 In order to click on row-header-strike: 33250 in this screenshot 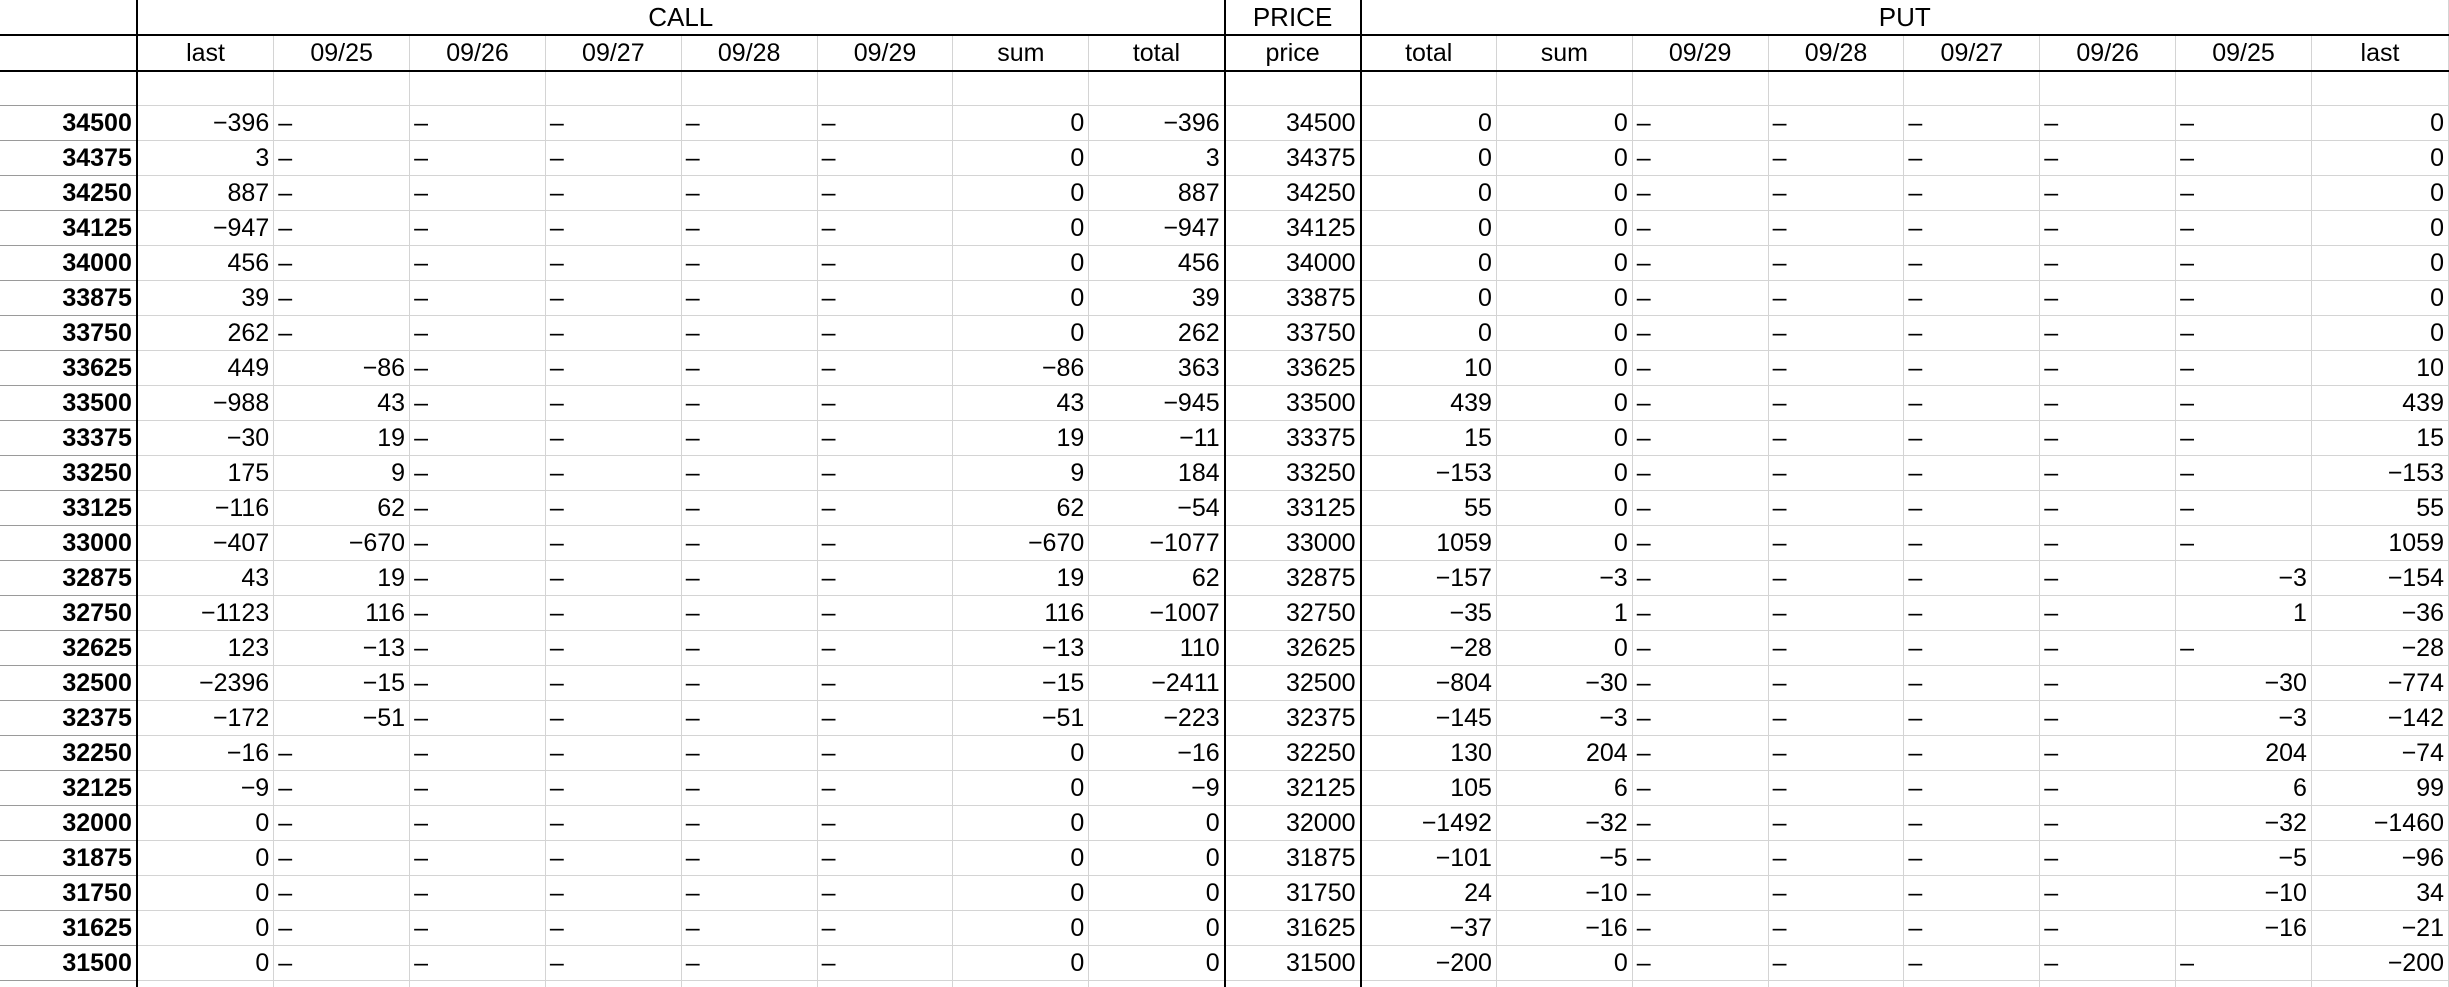, I will do `click(69, 473)`.